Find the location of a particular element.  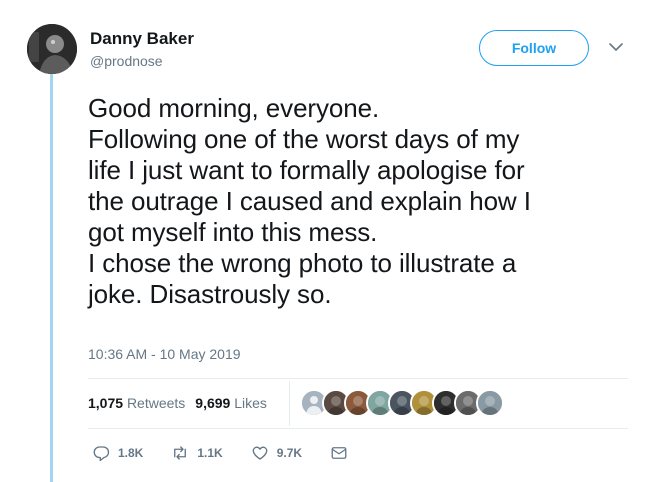

tweet-actions: 1.8K 1.1K 9.7K is located at coordinates (234, 453).